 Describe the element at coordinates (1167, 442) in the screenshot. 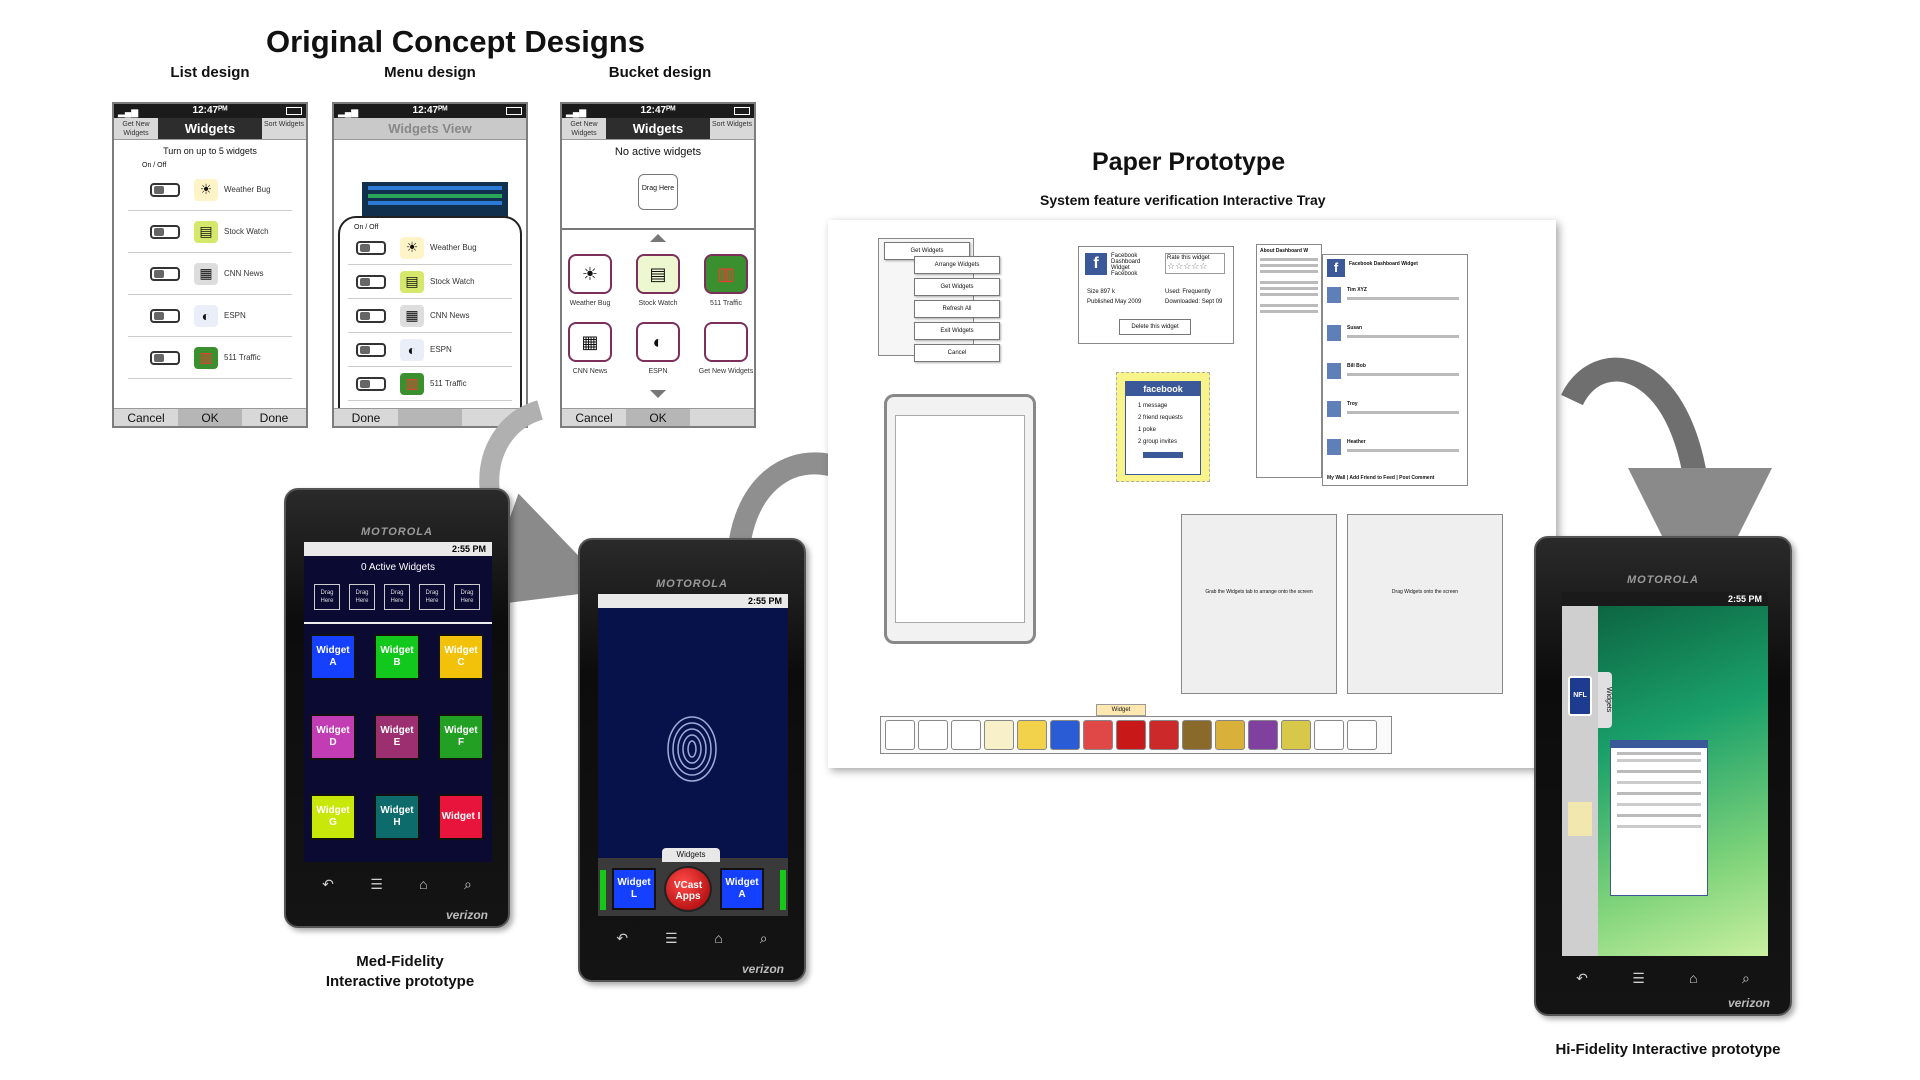

I see `fb-item: 2 group invites` at that location.